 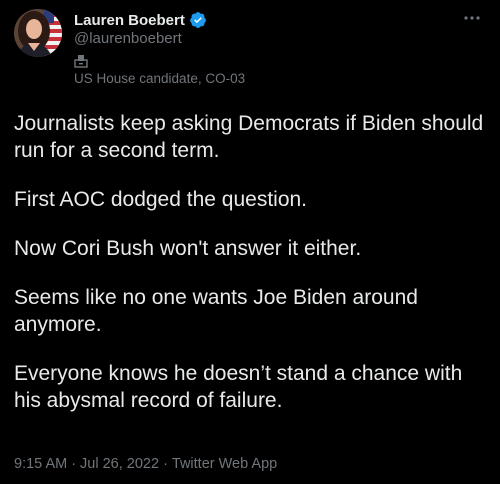 I want to click on tweet-paragraph: Now Cori Bush won't answer it either., so click(x=188, y=248).